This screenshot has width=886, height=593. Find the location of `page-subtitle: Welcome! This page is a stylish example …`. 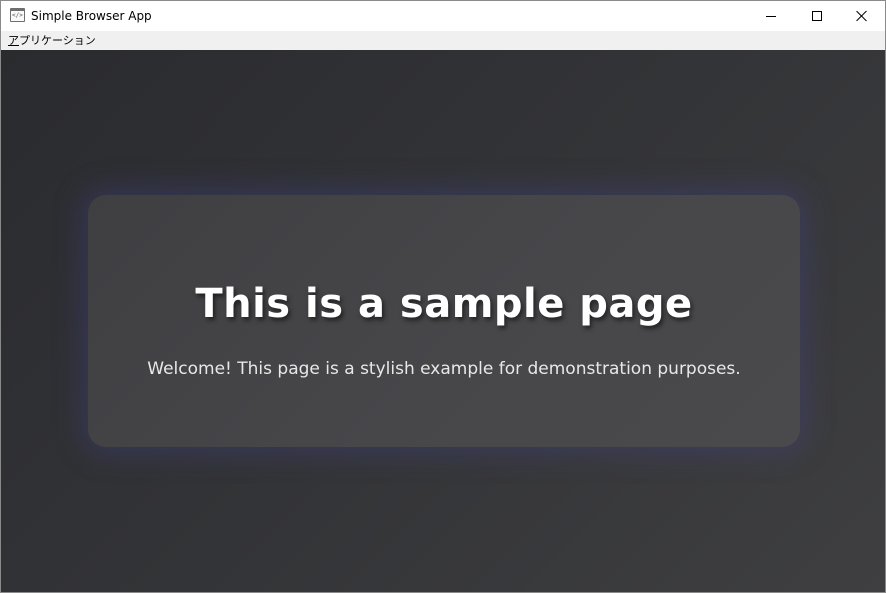

page-subtitle: Welcome! This page is a stylish example … is located at coordinates (444, 369).